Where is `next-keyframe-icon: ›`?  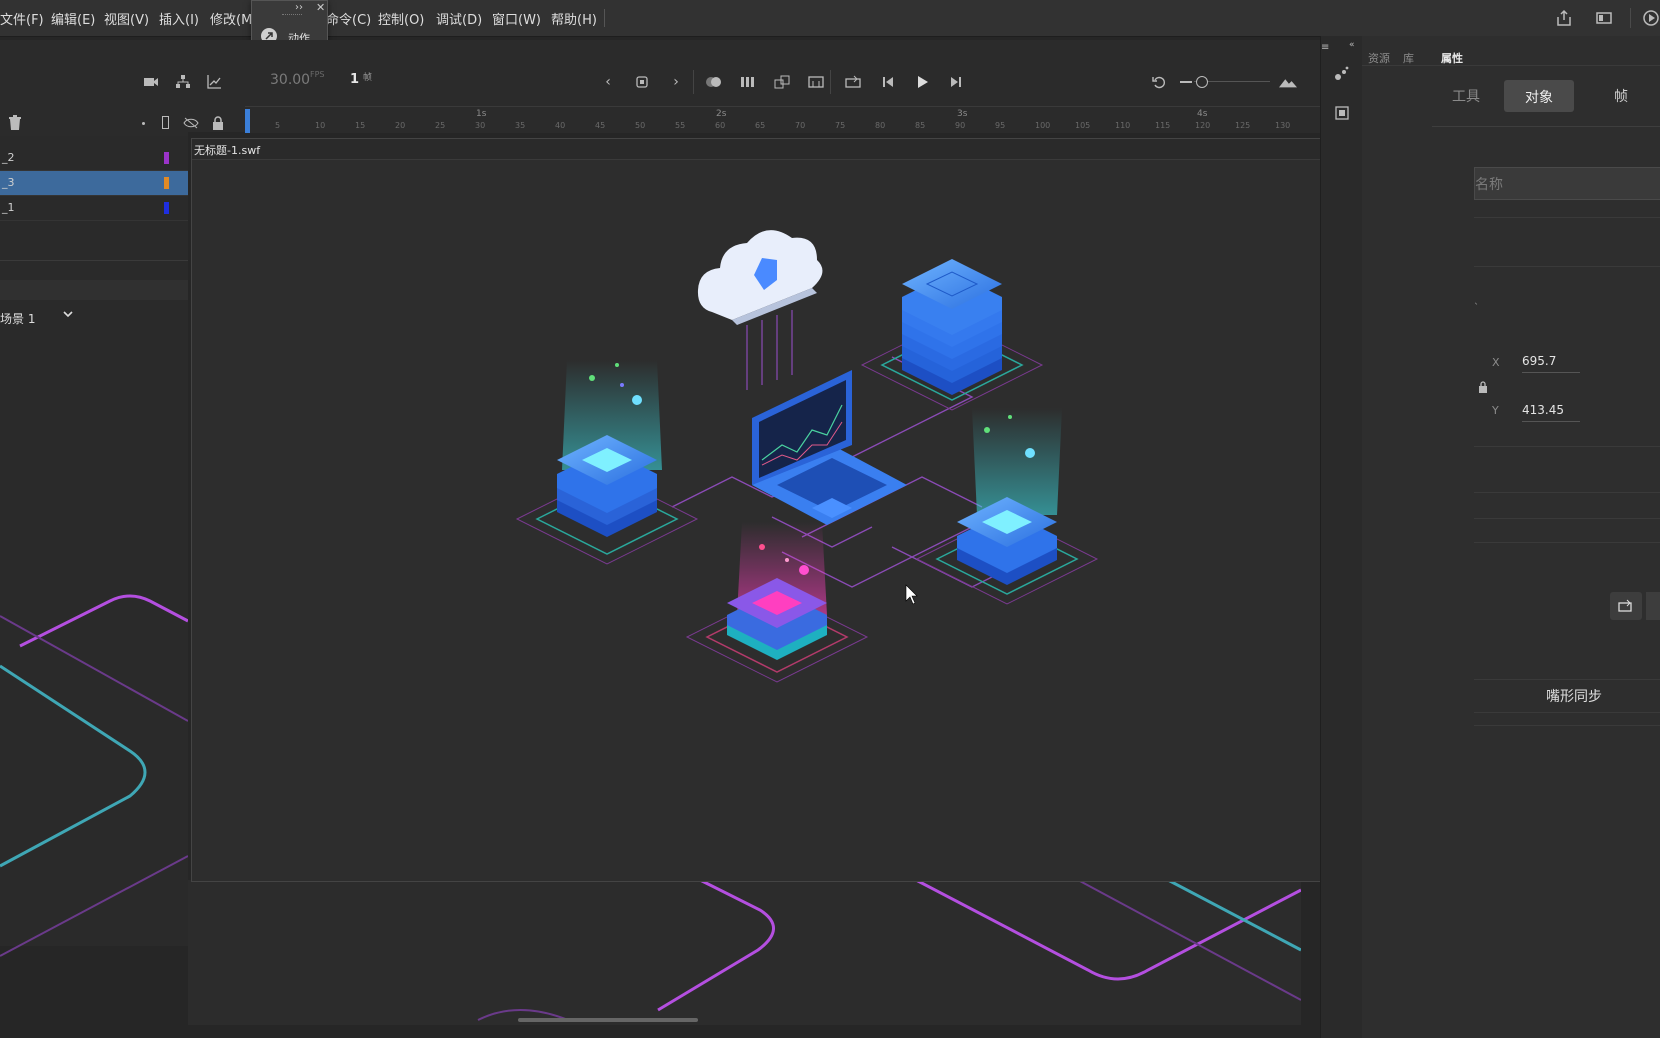 next-keyframe-icon: › is located at coordinates (676, 82).